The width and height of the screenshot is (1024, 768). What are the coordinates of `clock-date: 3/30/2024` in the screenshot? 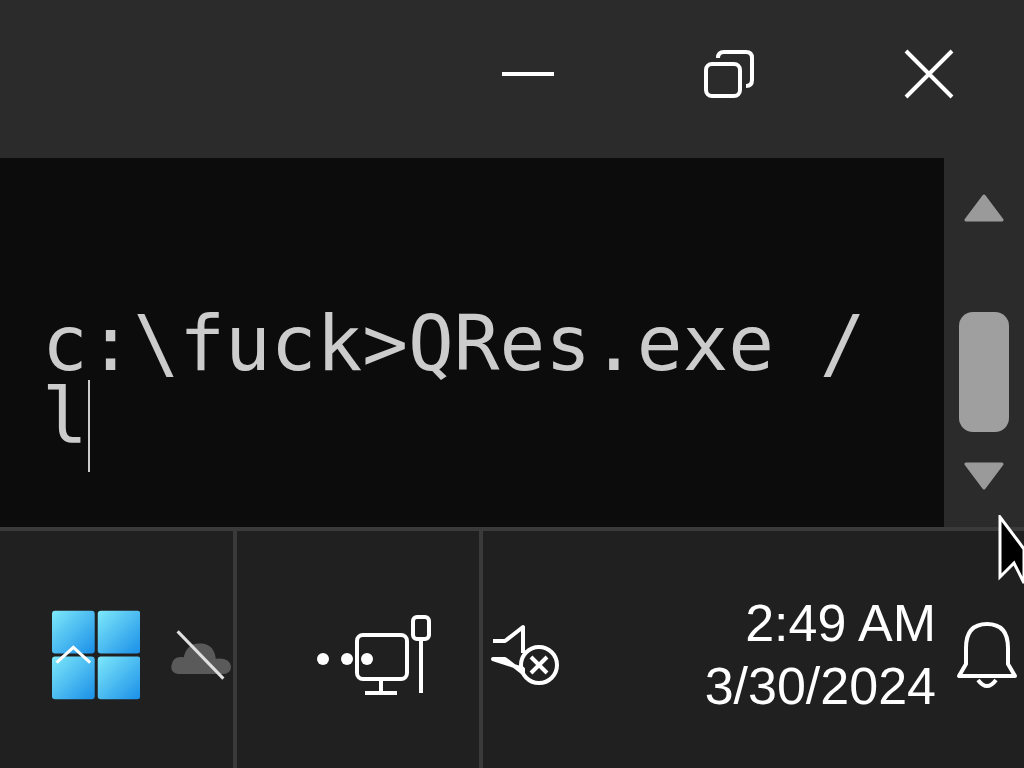 It's located at (820, 685).